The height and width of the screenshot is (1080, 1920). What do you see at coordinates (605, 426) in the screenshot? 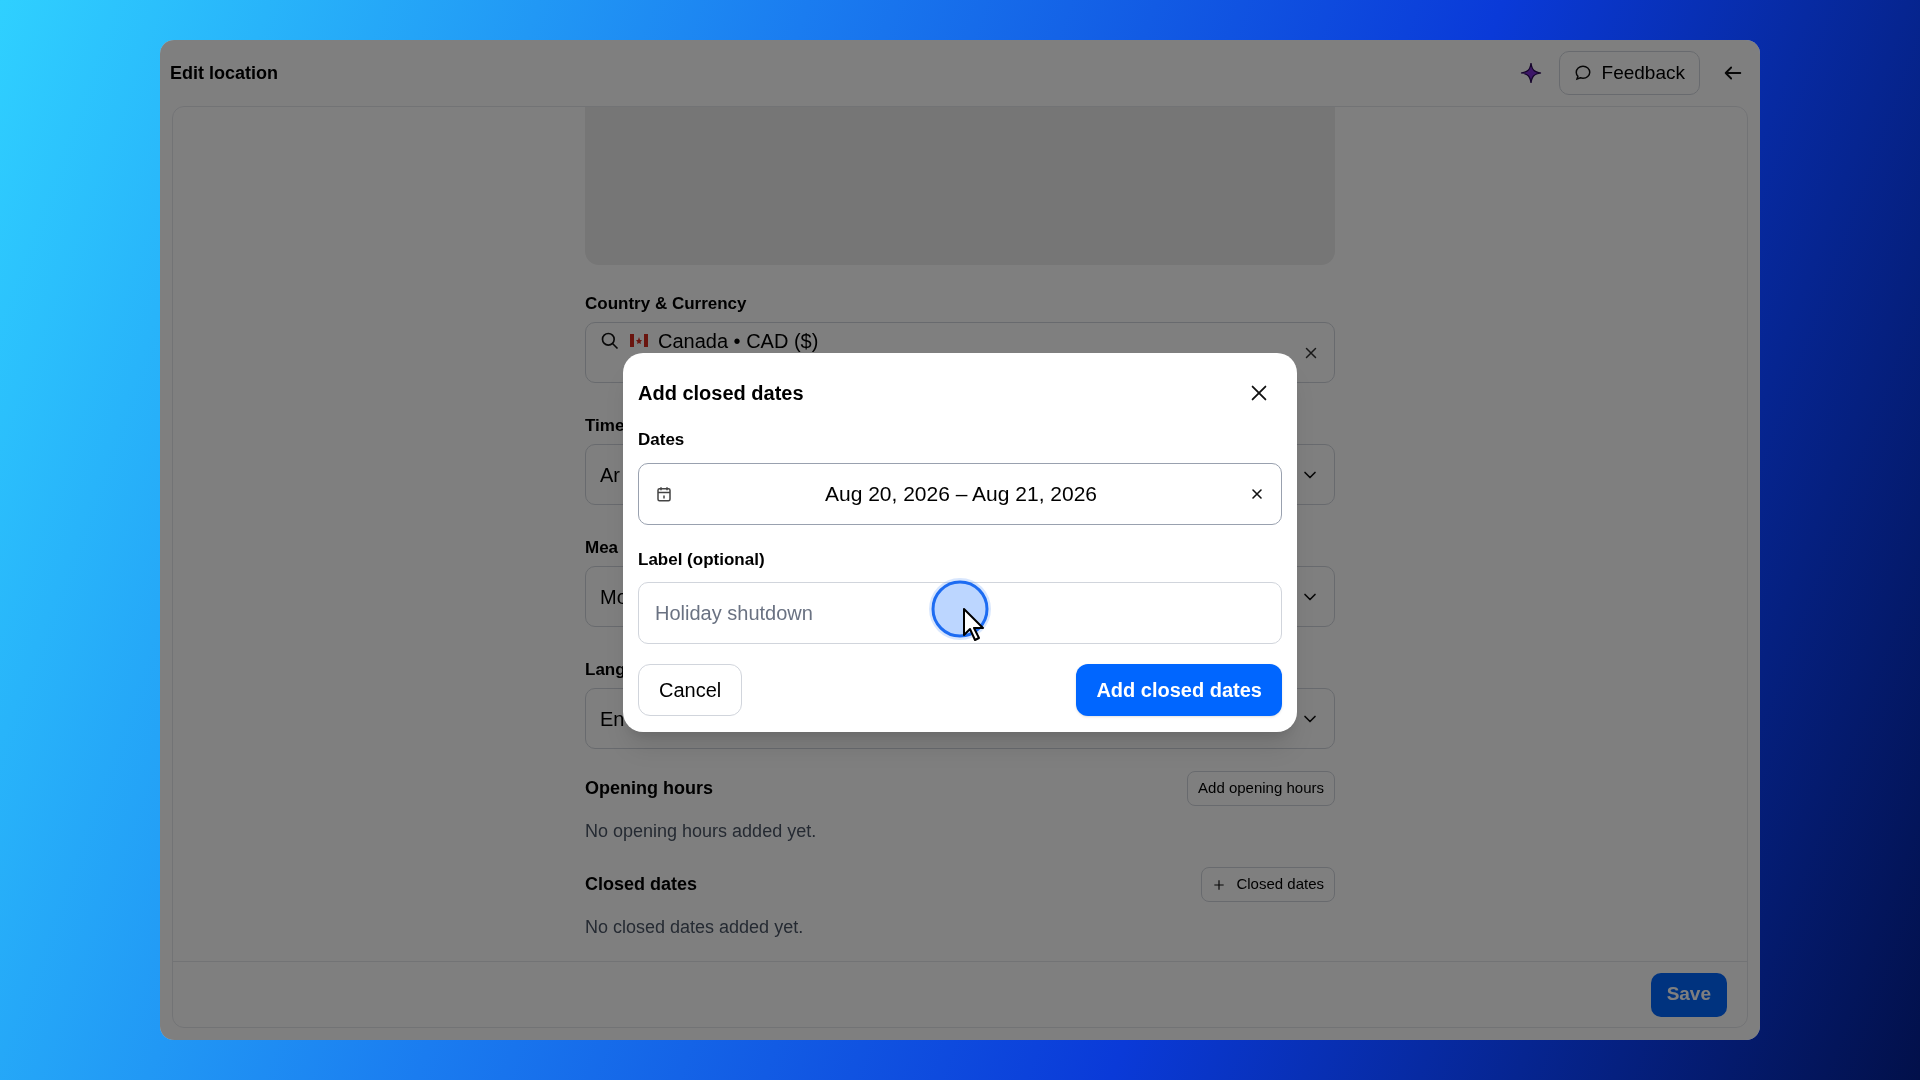
I see `field-label: Time` at bounding box center [605, 426].